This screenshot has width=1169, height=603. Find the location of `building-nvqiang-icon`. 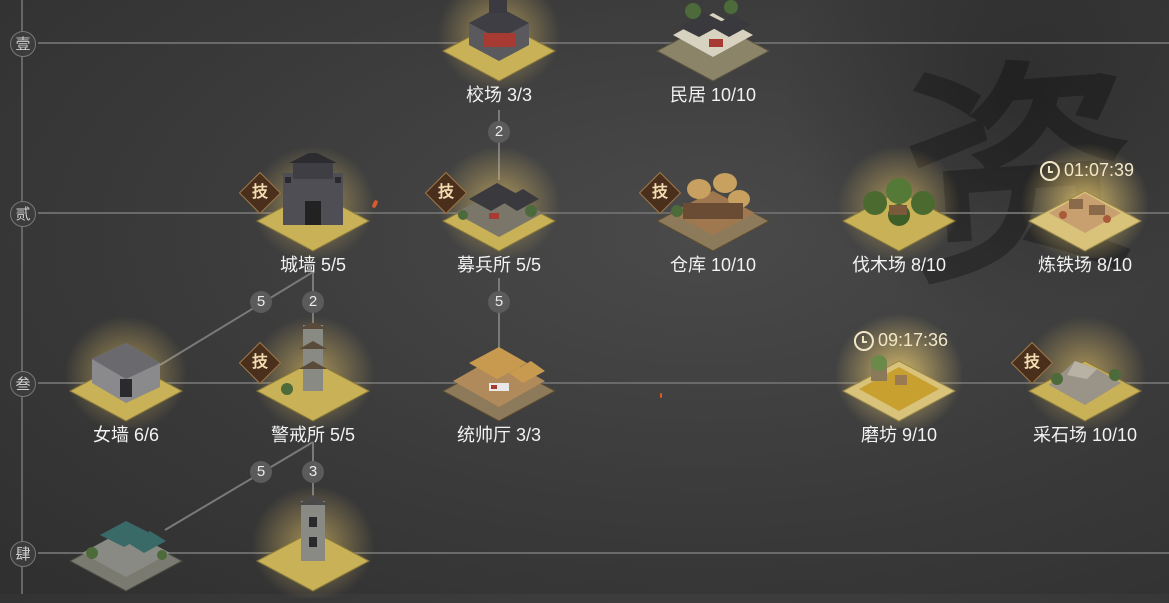

building-nvqiang-icon is located at coordinates (126, 382).